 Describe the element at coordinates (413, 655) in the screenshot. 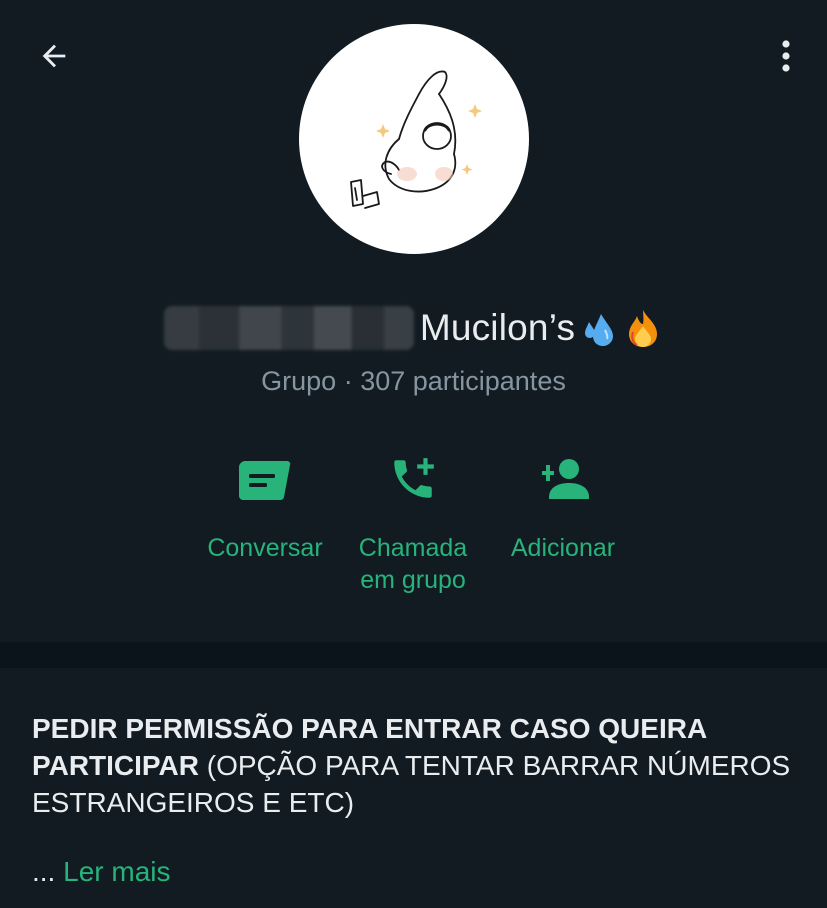

I see `section-divider` at that location.